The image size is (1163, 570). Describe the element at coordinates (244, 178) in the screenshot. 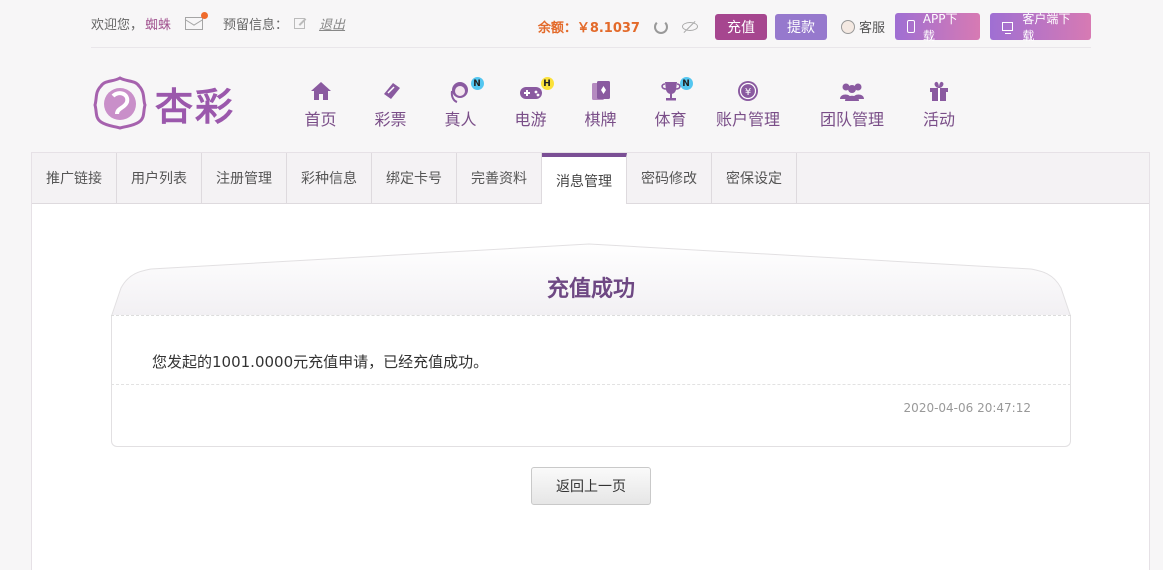

I see `tab-register-management: 注册管理` at that location.